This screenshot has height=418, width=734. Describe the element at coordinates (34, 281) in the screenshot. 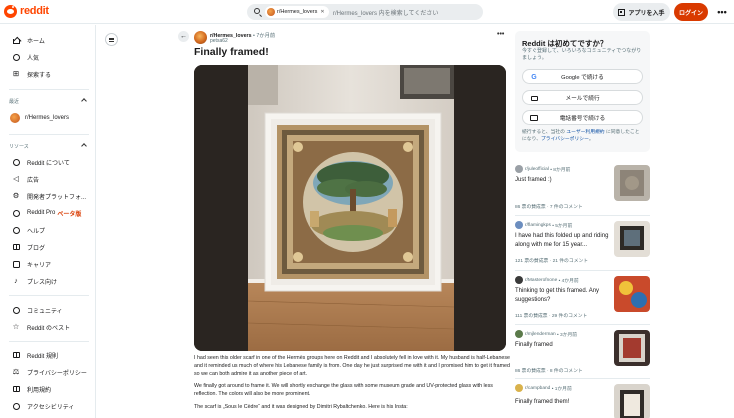

I see `sidebar-item-press: ♪ プレス向け` at that location.